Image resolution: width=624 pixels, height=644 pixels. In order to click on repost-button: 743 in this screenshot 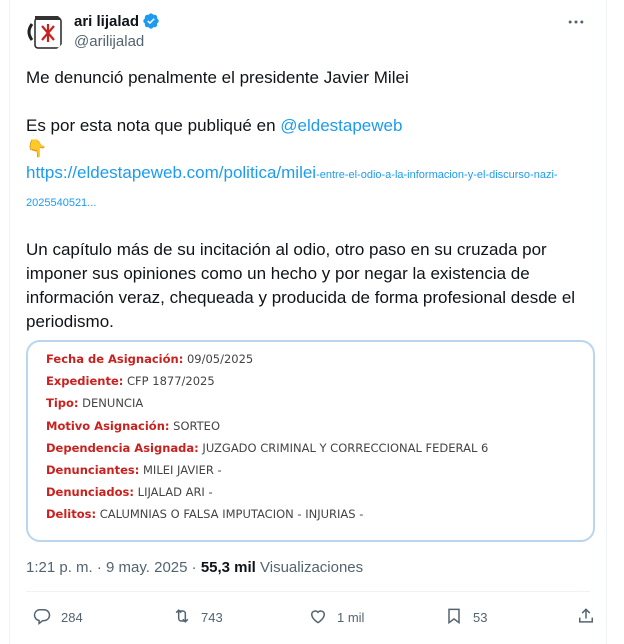, I will do `click(197, 617)`.